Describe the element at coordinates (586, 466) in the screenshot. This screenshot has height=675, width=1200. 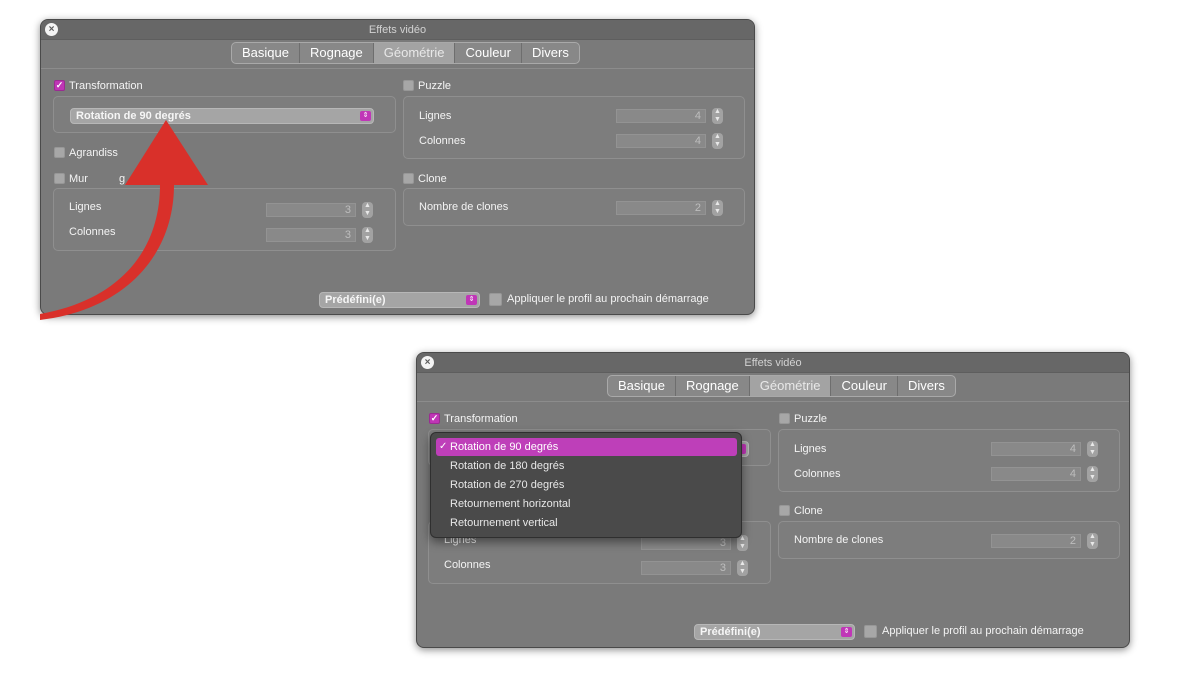
I see `menu-item-rotation-180: Rotation de 180 degrés` at that location.